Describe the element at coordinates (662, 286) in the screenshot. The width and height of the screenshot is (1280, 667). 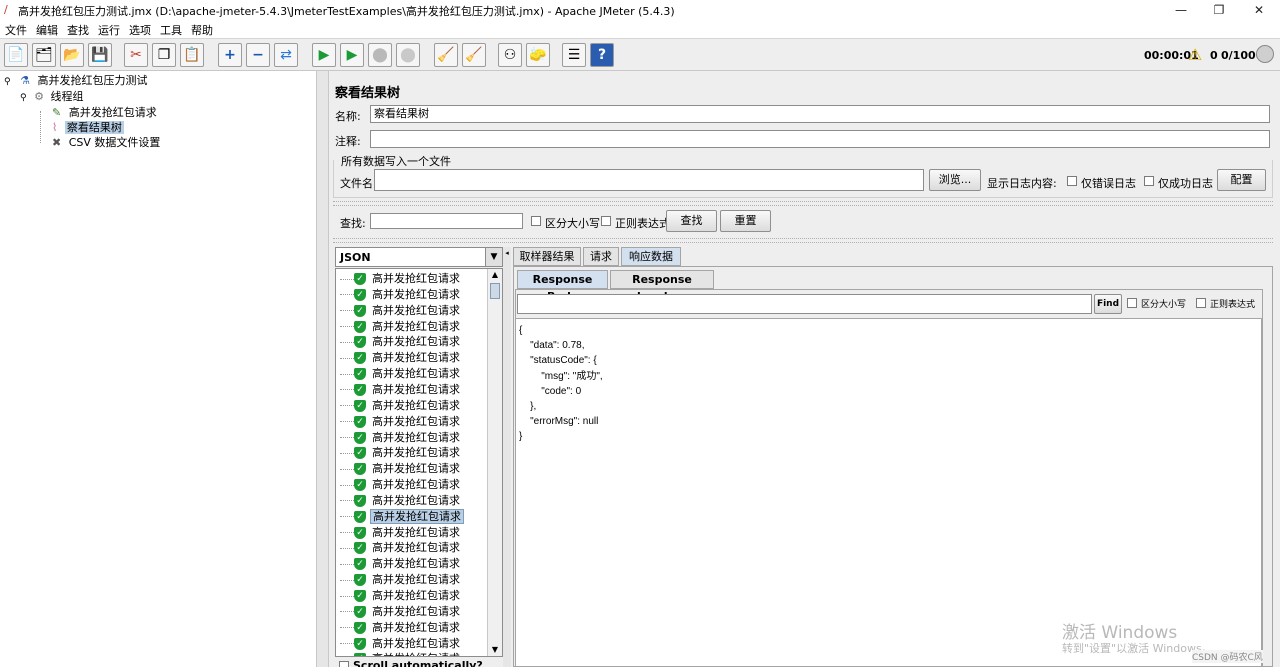
I see `subtab-response-headers: Response headers` at that location.